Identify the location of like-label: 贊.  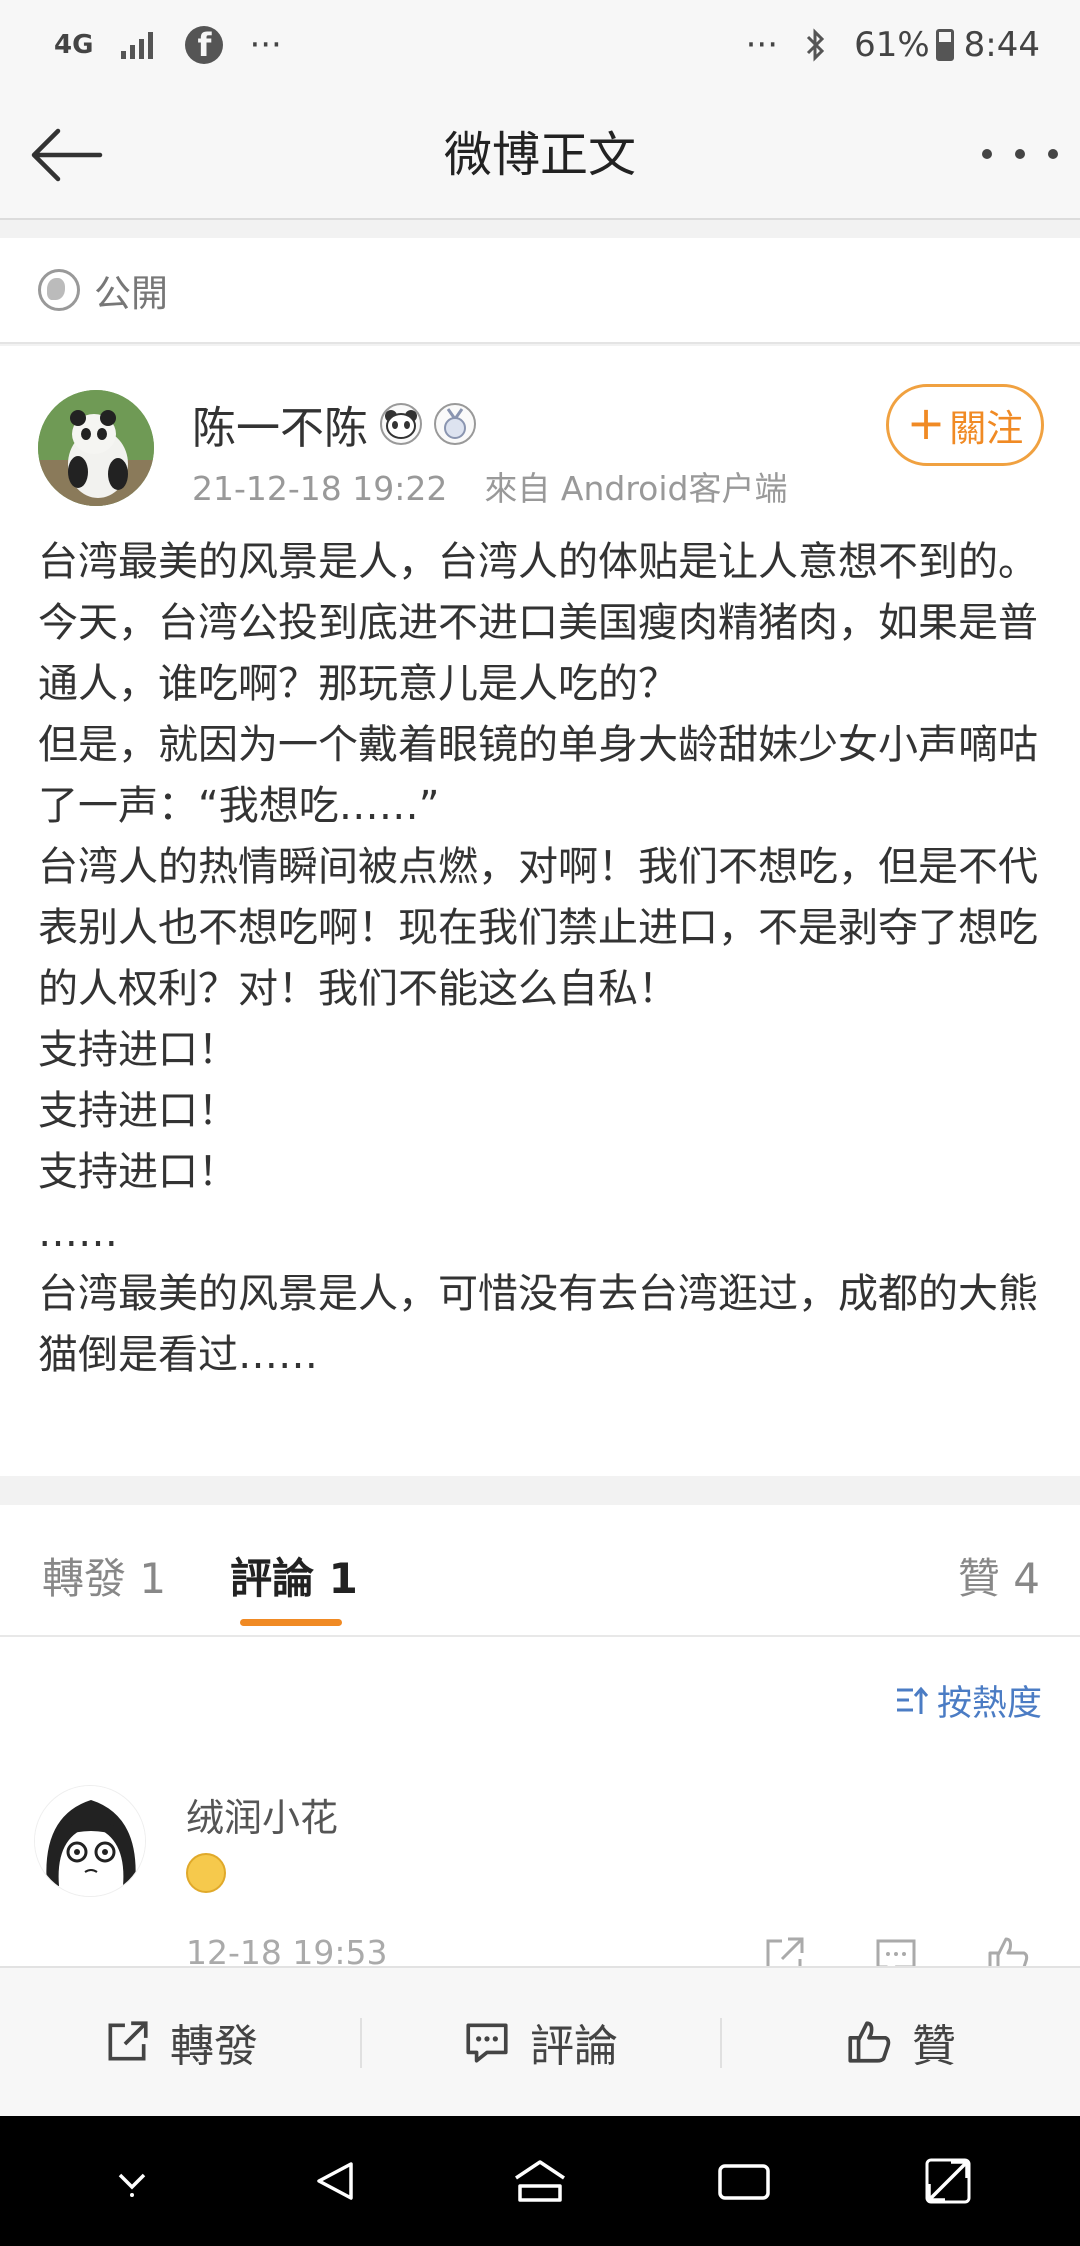
(934, 2046).